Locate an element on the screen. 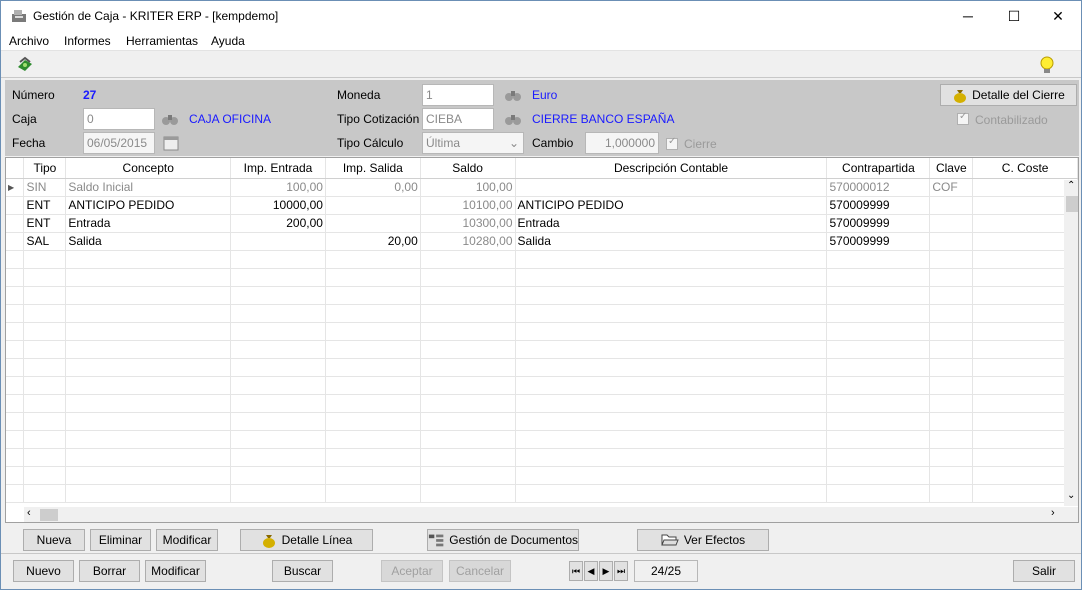 The image size is (1082, 590). cell-saldo: 10300,00 is located at coordinates (468, 223).